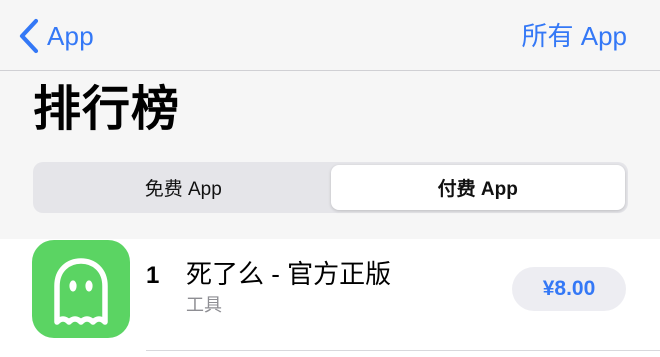 The width and height of the screenshot is (660, 357). I want to click on segmented-control: 免费 App 付费 App, so click(330, 187).